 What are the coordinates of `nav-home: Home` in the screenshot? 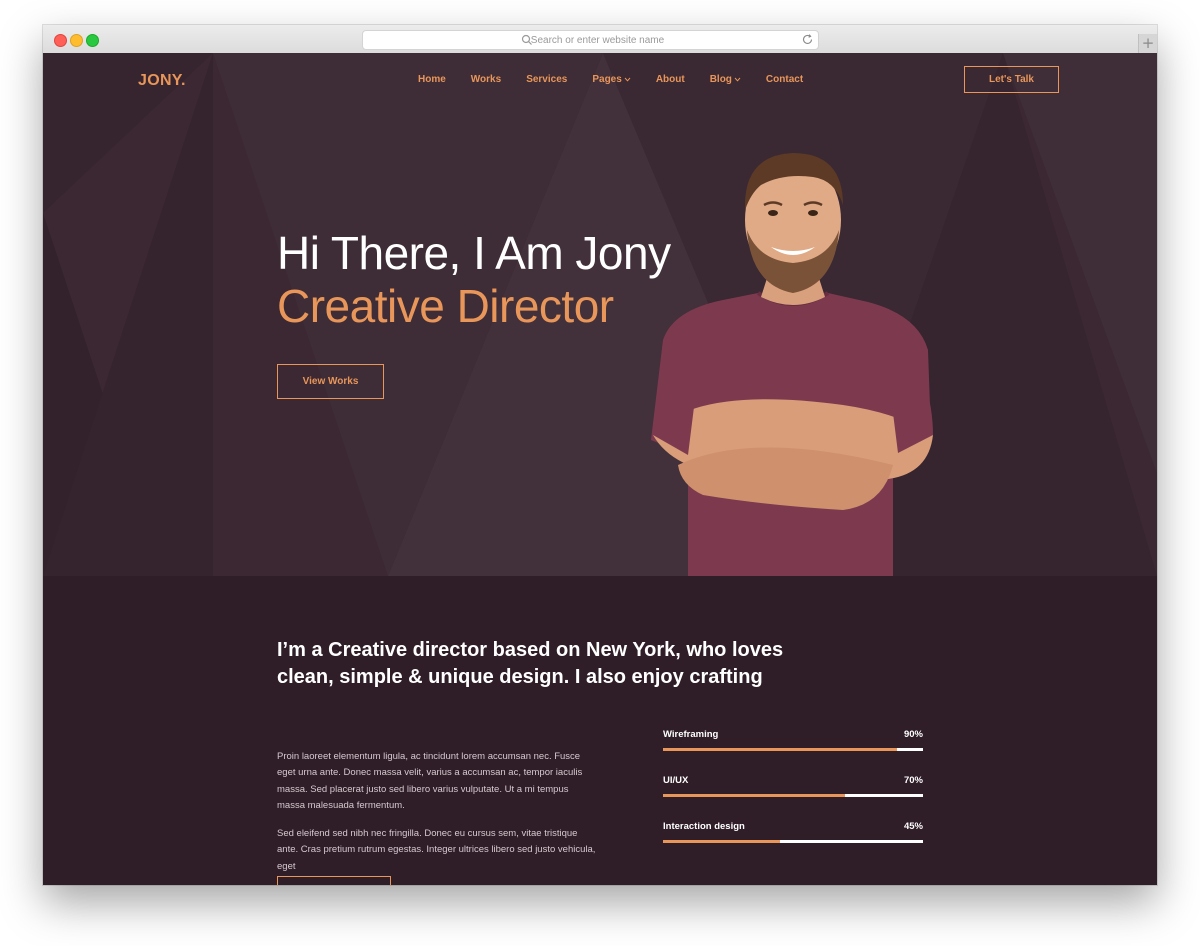 It's located at (432, 79).